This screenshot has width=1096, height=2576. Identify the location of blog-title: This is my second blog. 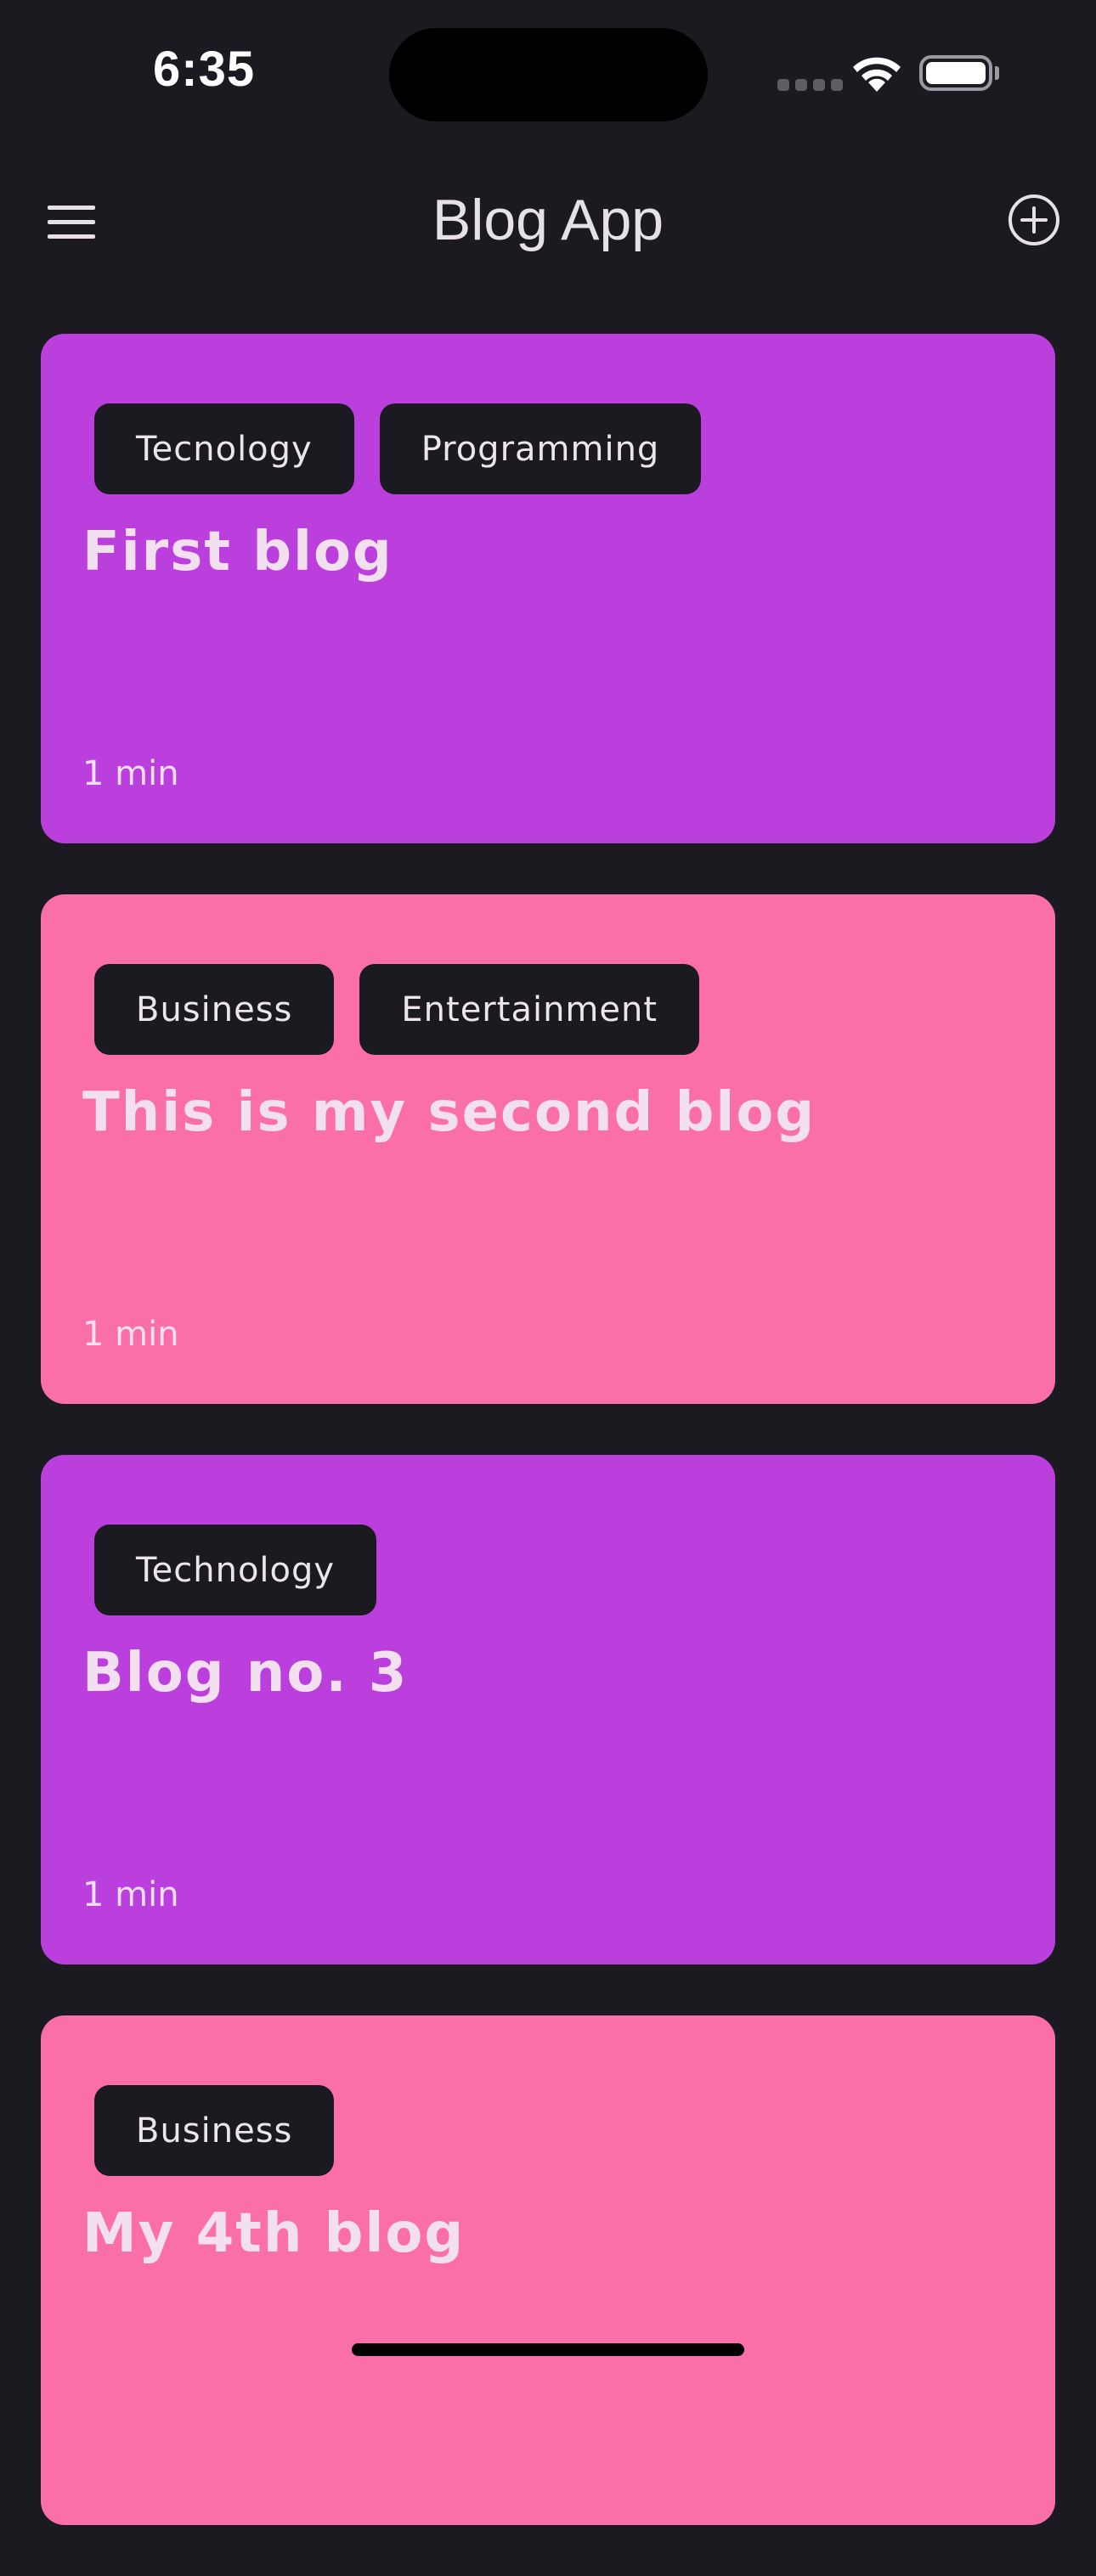
(449, 1112).